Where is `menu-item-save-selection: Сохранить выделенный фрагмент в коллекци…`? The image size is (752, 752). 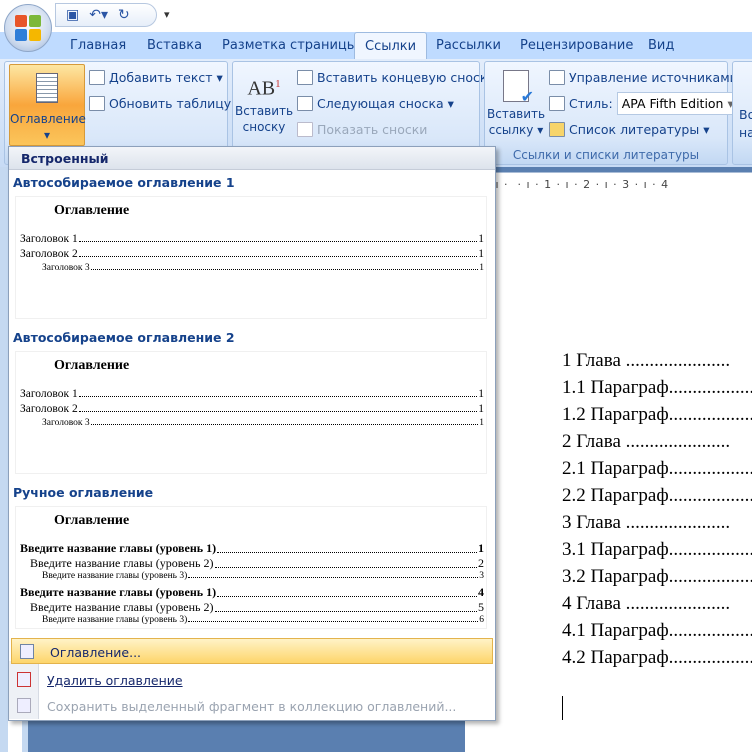
menu-item-save-selection: Сохранить выделенный фрагмент в коллекци… is located at coordinates (252, 706).